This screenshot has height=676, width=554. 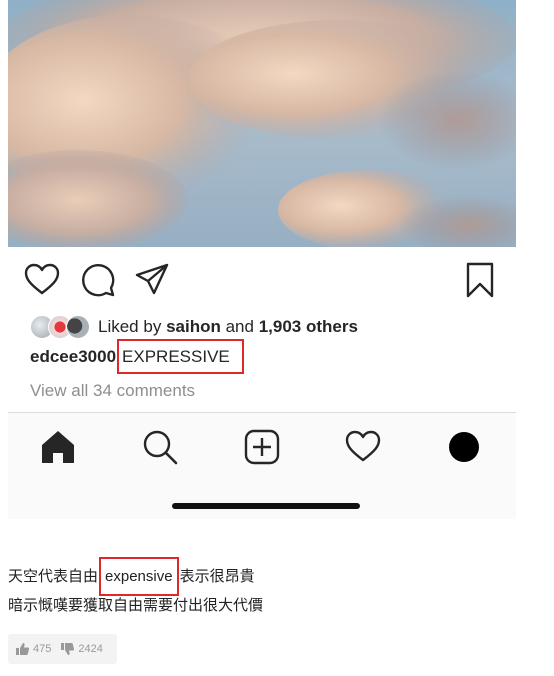 I want to click on bottom-tab-bar, so click(x=262, y=465).